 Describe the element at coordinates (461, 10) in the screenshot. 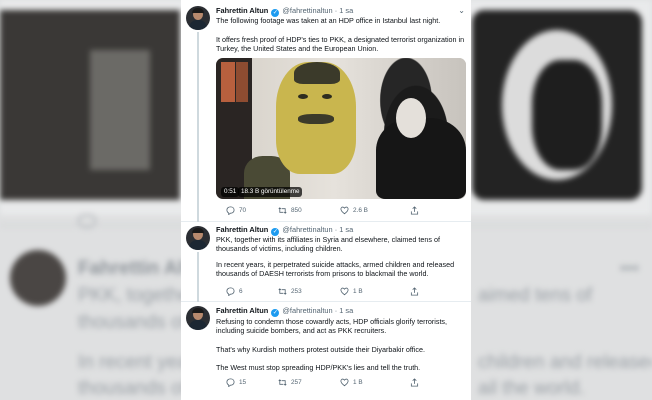

I see `more-caret-icon: ⌄` at that location.